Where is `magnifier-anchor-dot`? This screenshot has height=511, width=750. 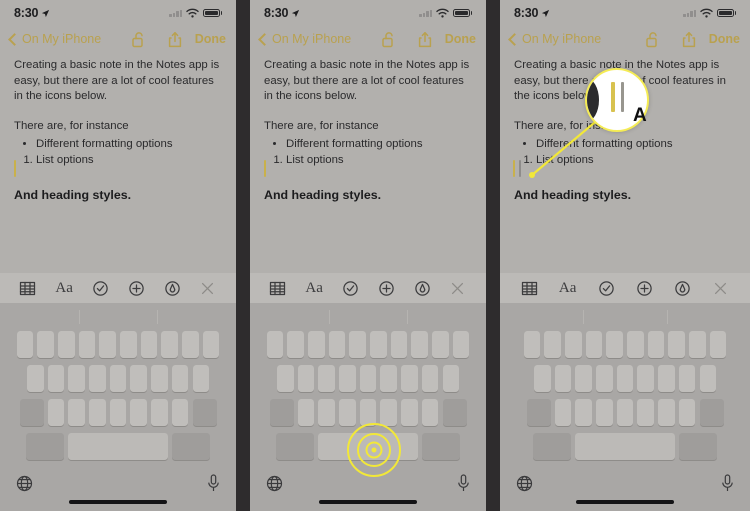
magnifier-anchor-dot is located at coordinates (532, 175).